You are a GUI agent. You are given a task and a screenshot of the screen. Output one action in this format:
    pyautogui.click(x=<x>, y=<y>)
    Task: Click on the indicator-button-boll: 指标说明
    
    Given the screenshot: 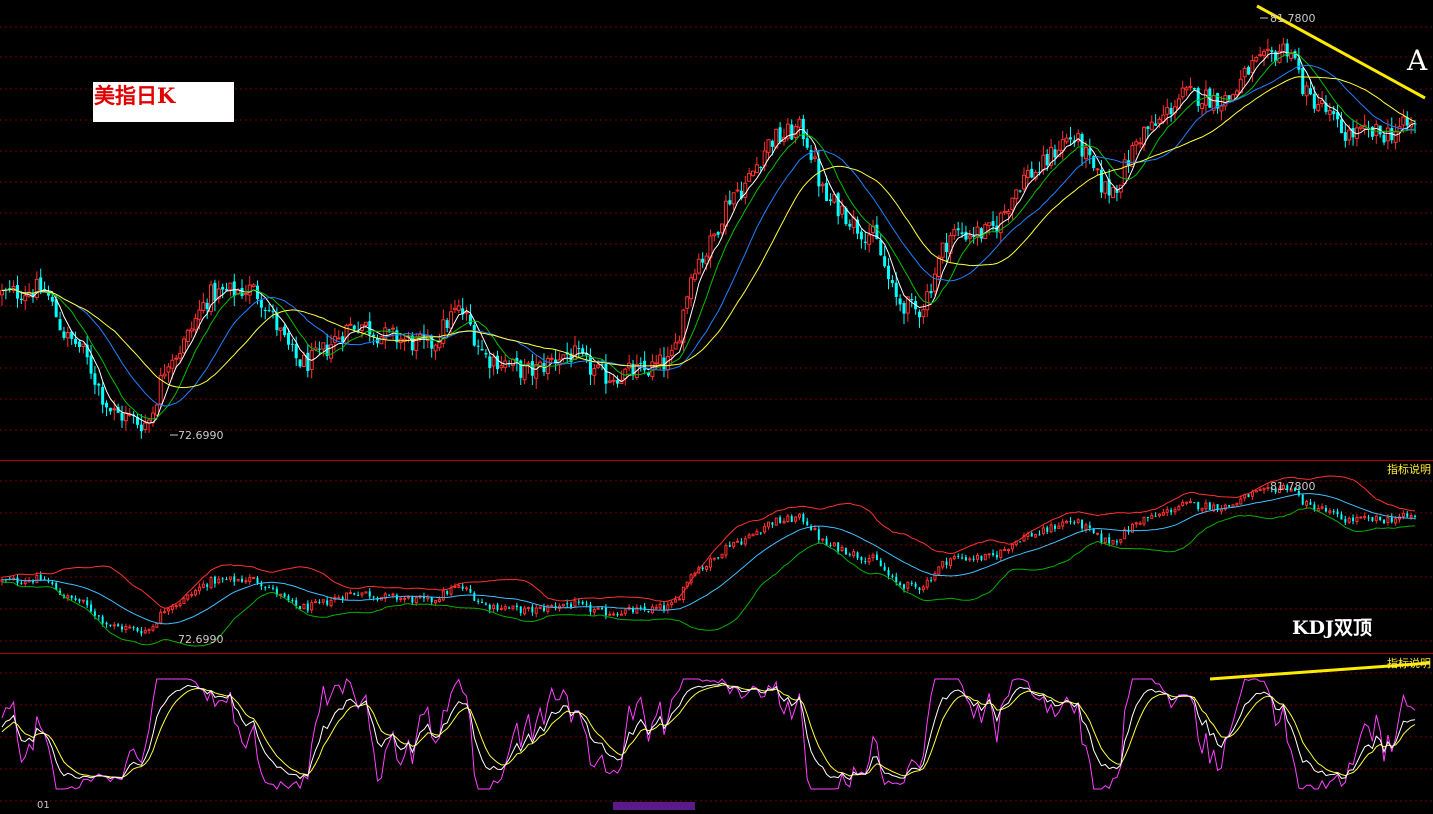 What is the action you would take?
    pyautogui.click(x=1409, y=469)
    